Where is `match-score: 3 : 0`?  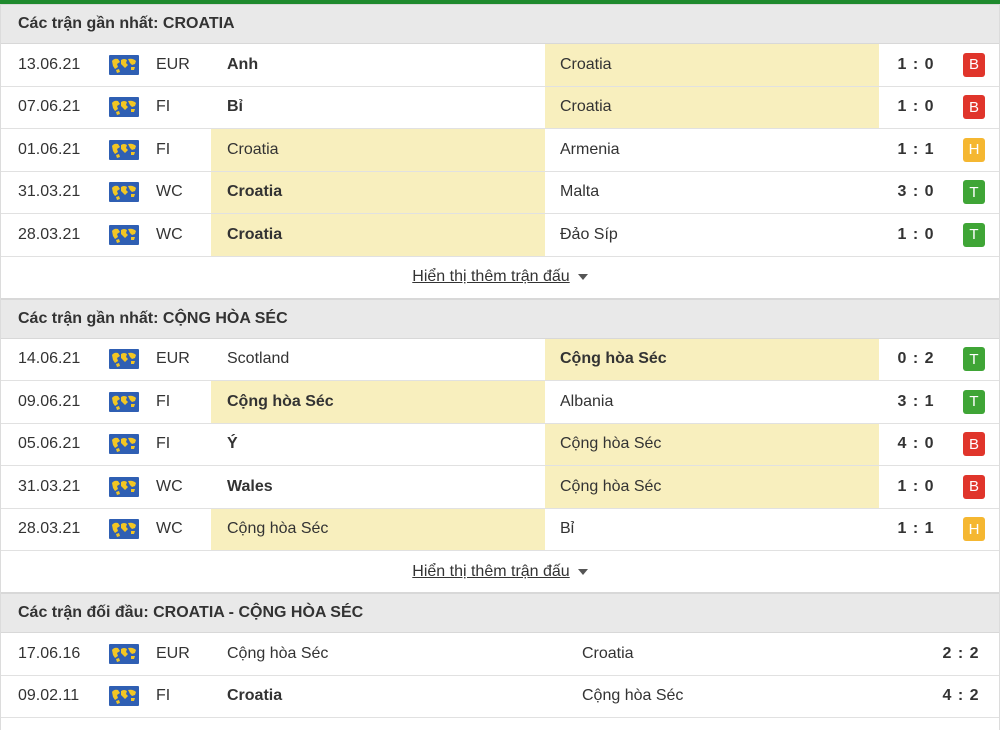 match-score: 3 : 0 is located at coordinates (916, 192).